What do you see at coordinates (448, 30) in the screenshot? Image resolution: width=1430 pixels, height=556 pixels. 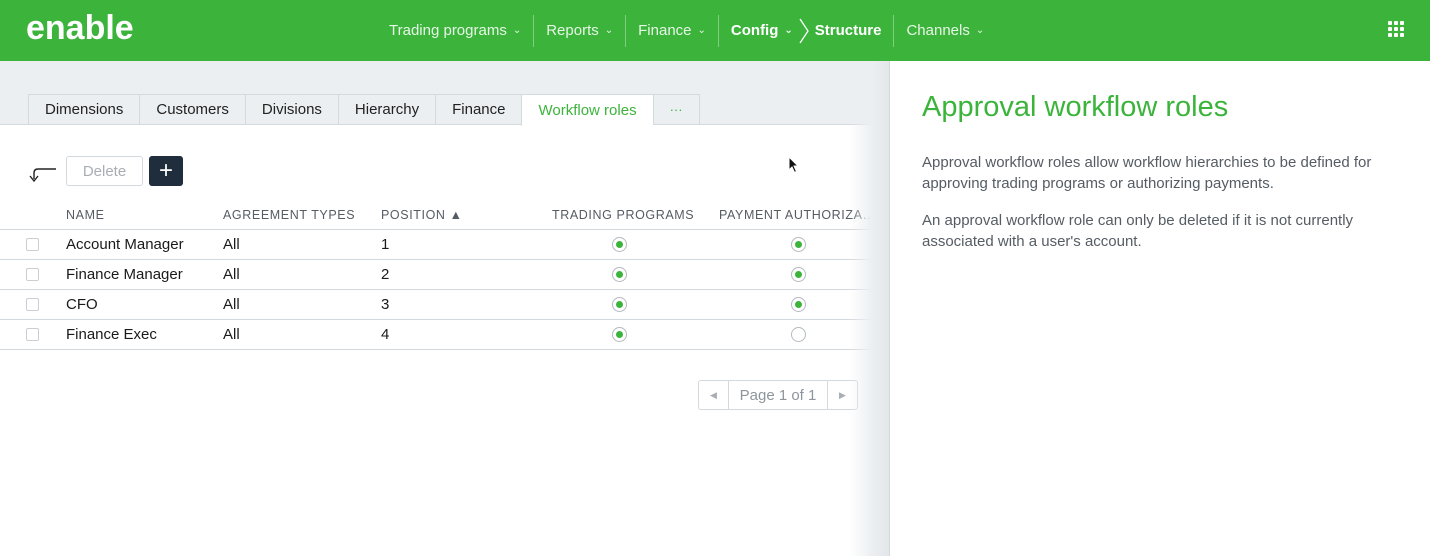 I see `nav-label: Trading programs` at bounding box center [448, 30].